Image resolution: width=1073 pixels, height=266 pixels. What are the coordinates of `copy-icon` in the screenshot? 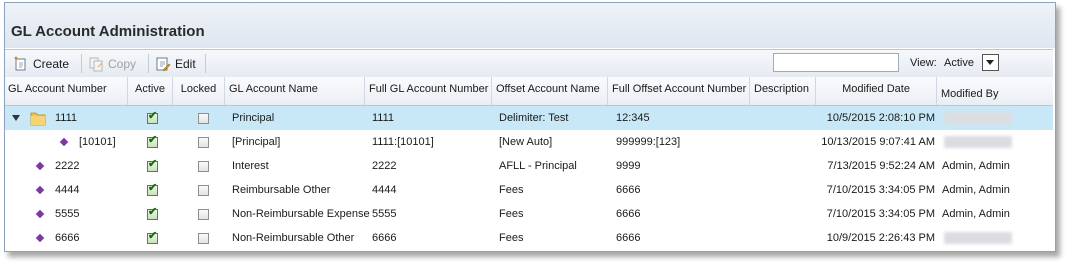 It's located at (96, 64).